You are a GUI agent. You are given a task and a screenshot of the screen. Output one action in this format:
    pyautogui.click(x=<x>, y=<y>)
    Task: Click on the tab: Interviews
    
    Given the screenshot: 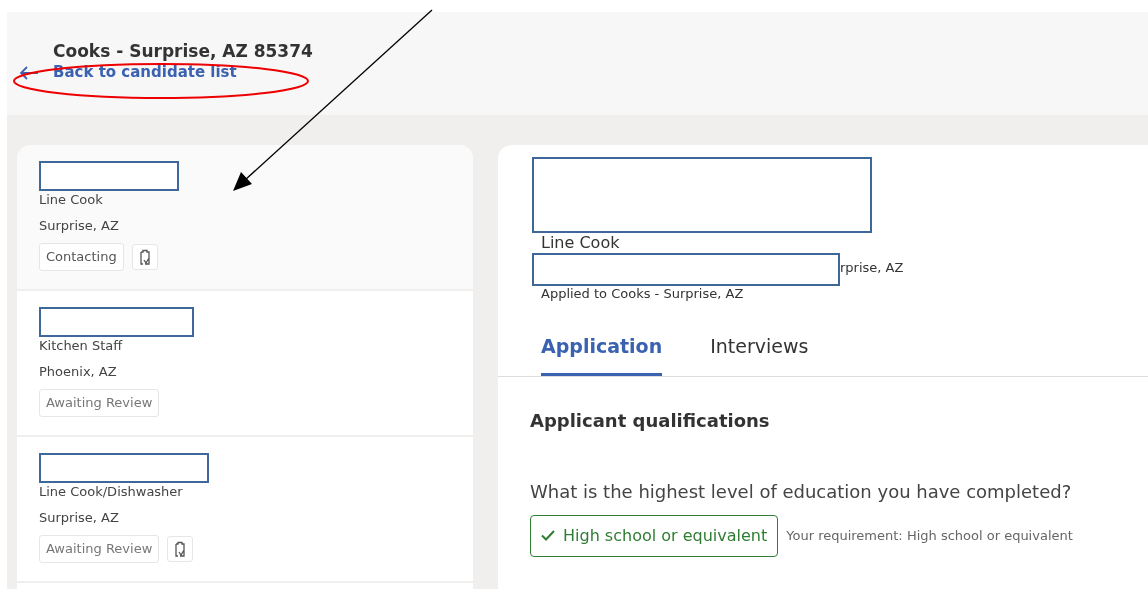 What is the action you would take?
    pyautogui.click(x=759, y=350)
    